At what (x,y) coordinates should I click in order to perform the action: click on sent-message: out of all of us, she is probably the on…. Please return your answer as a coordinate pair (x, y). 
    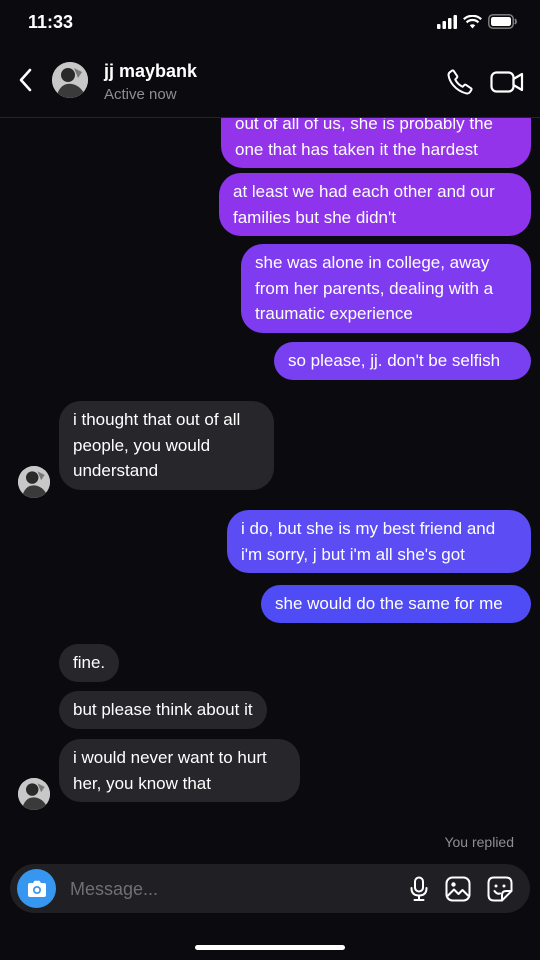
    Looking at the image, I should click on (376, 143).